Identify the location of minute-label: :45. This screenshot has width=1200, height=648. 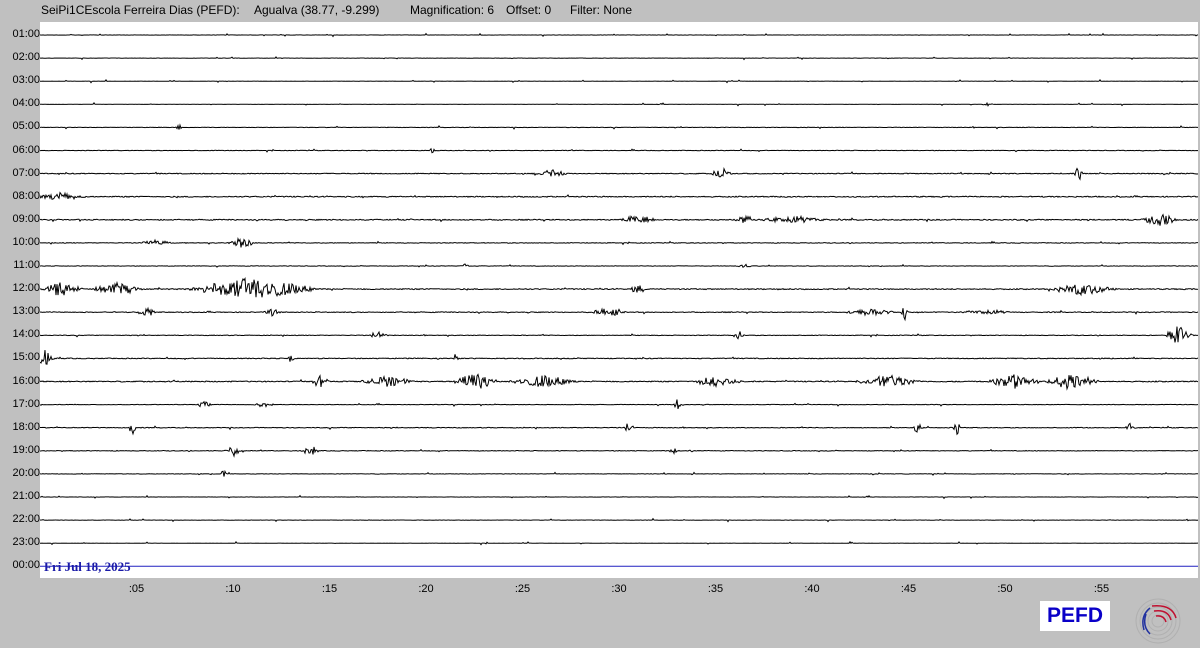
(908, 589).